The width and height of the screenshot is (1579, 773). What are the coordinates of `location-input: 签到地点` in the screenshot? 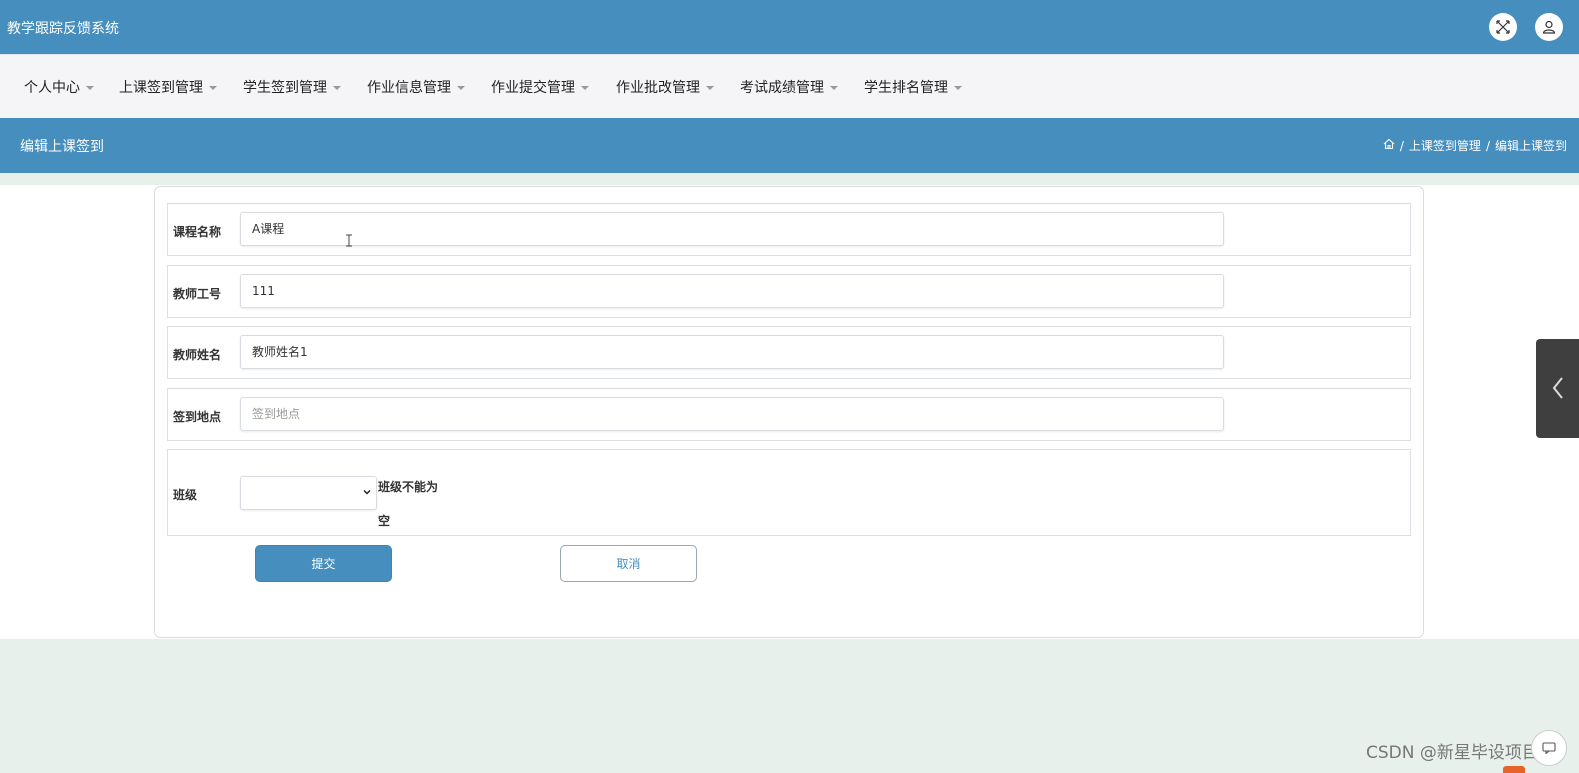 It's located at (732, 414).